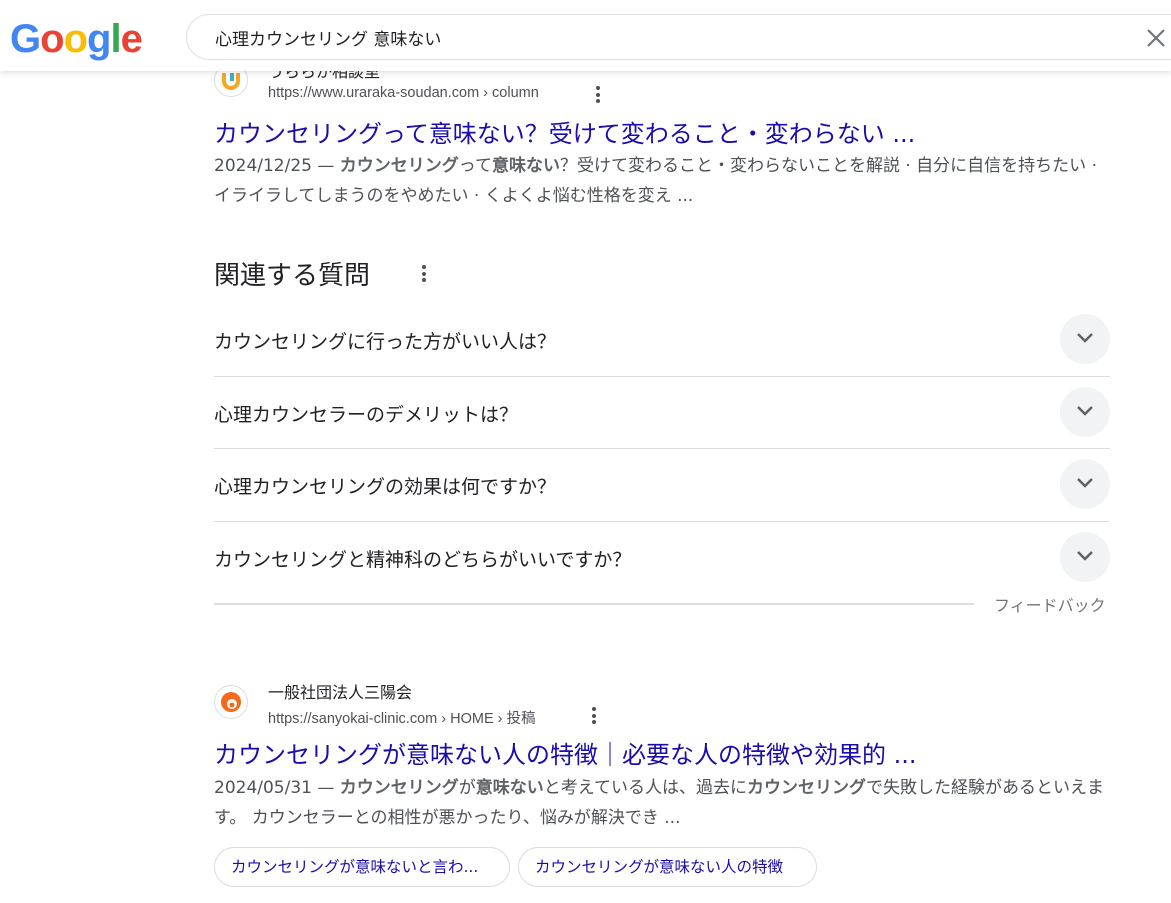 Image resolution: width=1171 pixels, height=903 pixels. I want to click on divider, so click(594, 604).